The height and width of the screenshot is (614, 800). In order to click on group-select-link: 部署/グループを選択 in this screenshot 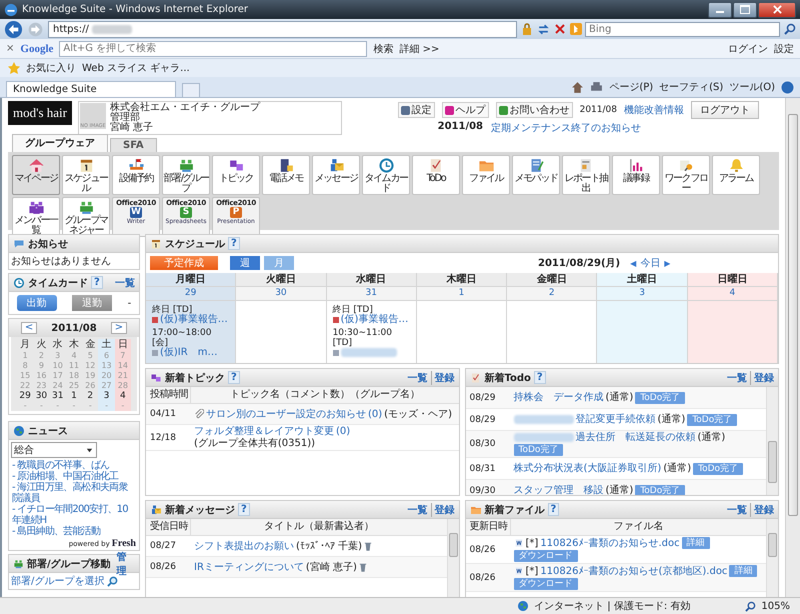, I will do `click(57, 581)`.